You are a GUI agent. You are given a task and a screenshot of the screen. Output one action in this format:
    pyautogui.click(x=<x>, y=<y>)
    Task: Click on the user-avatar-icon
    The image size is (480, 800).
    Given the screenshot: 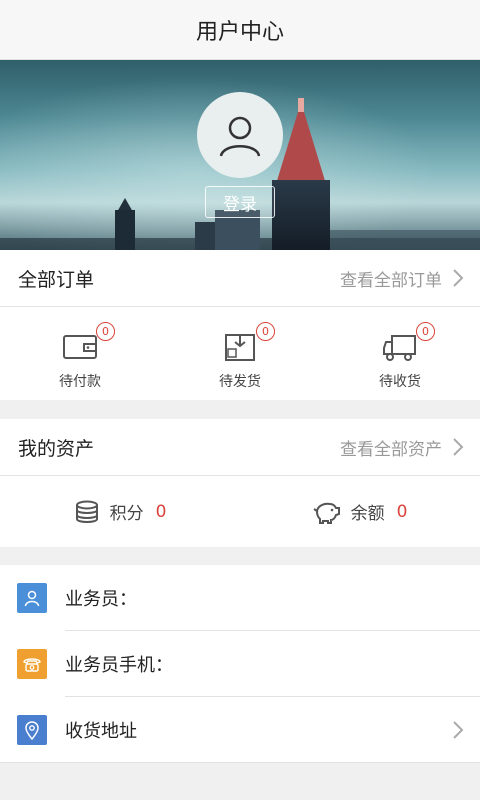 What is the action you would take?
    pyautogui.click(x=240, y=136)
    